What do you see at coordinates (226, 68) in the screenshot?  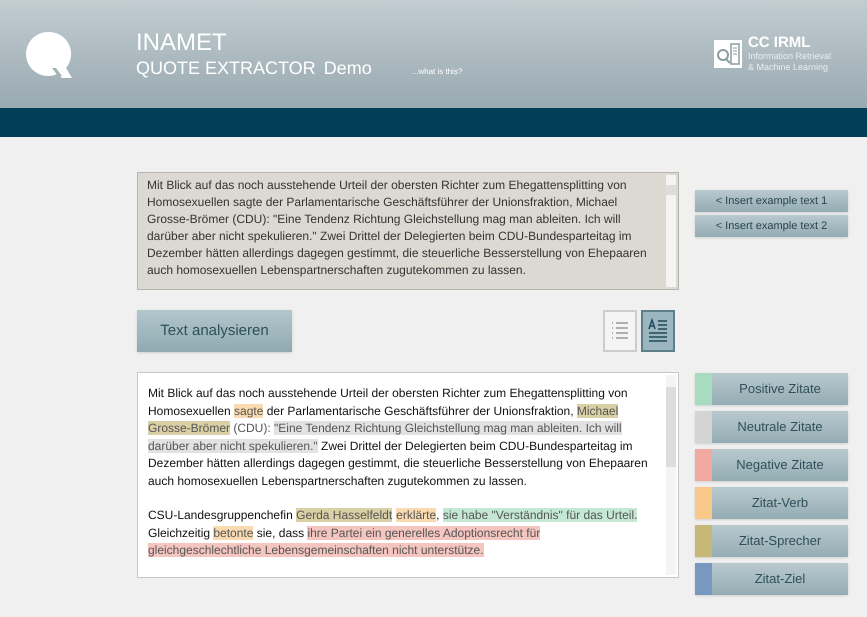 I see `app-subtitle: QUOTE EXTRACTOR` at bounding box center [226, 68].